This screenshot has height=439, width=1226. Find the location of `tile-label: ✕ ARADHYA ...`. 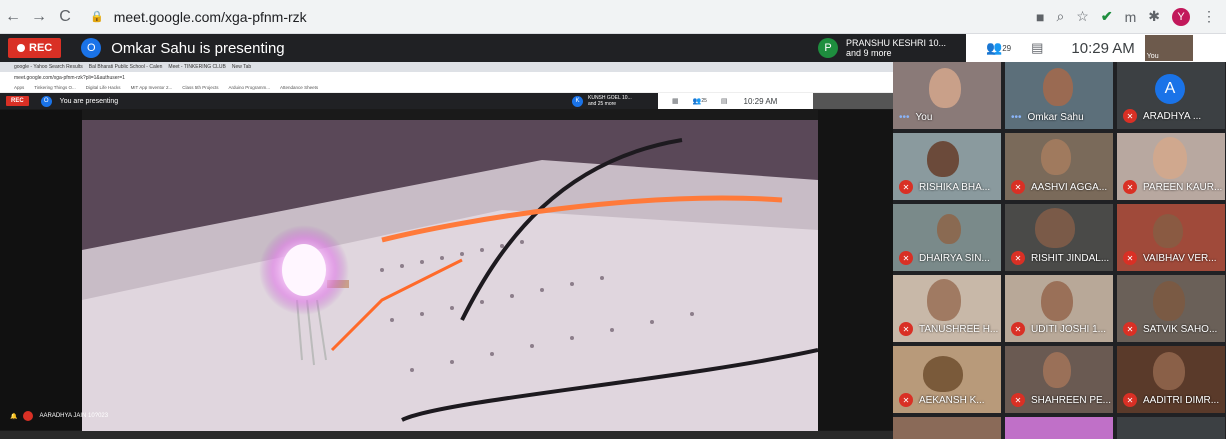

tile-label: ✕ ARADHYA ... is located at coordinates (1162, 116).